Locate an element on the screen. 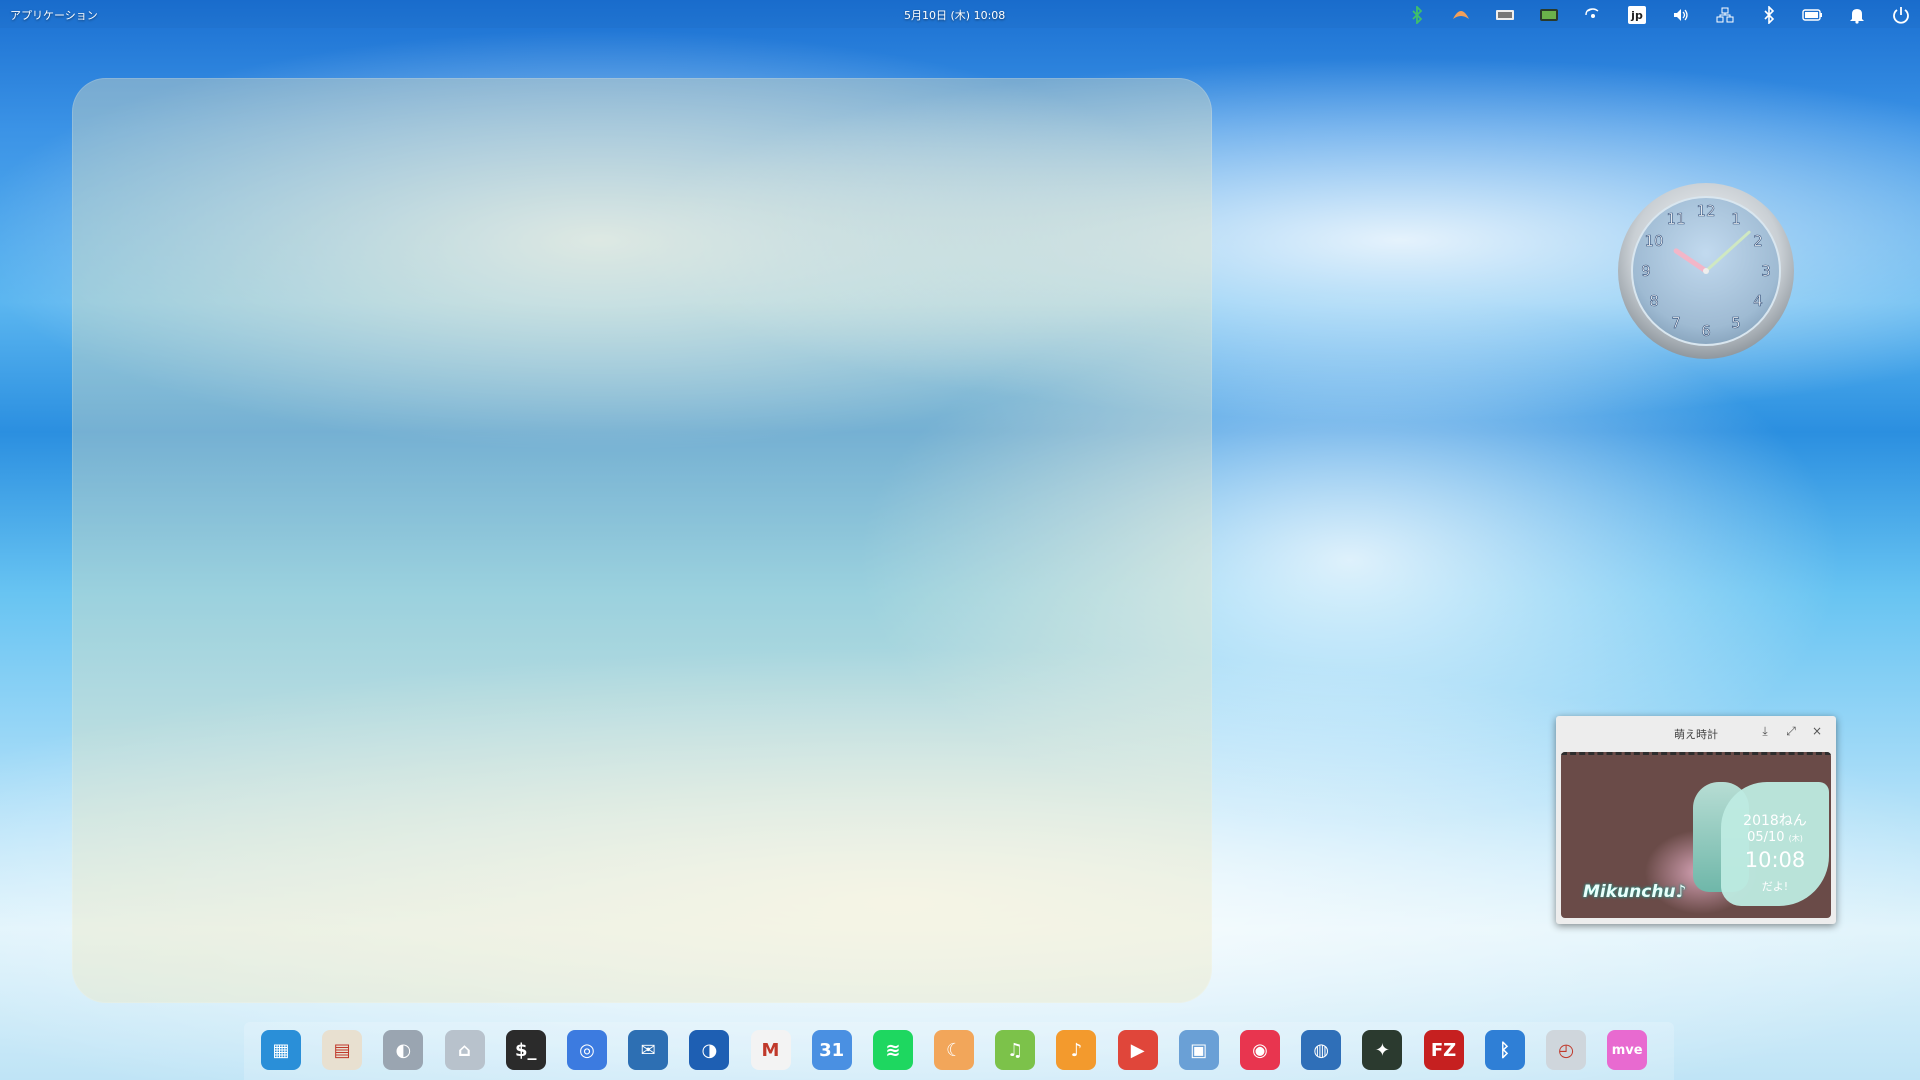 This screenshot has height=1080, width=1920. brand-logo: Mikunchu♪ is located at coordinates (1635, 892).